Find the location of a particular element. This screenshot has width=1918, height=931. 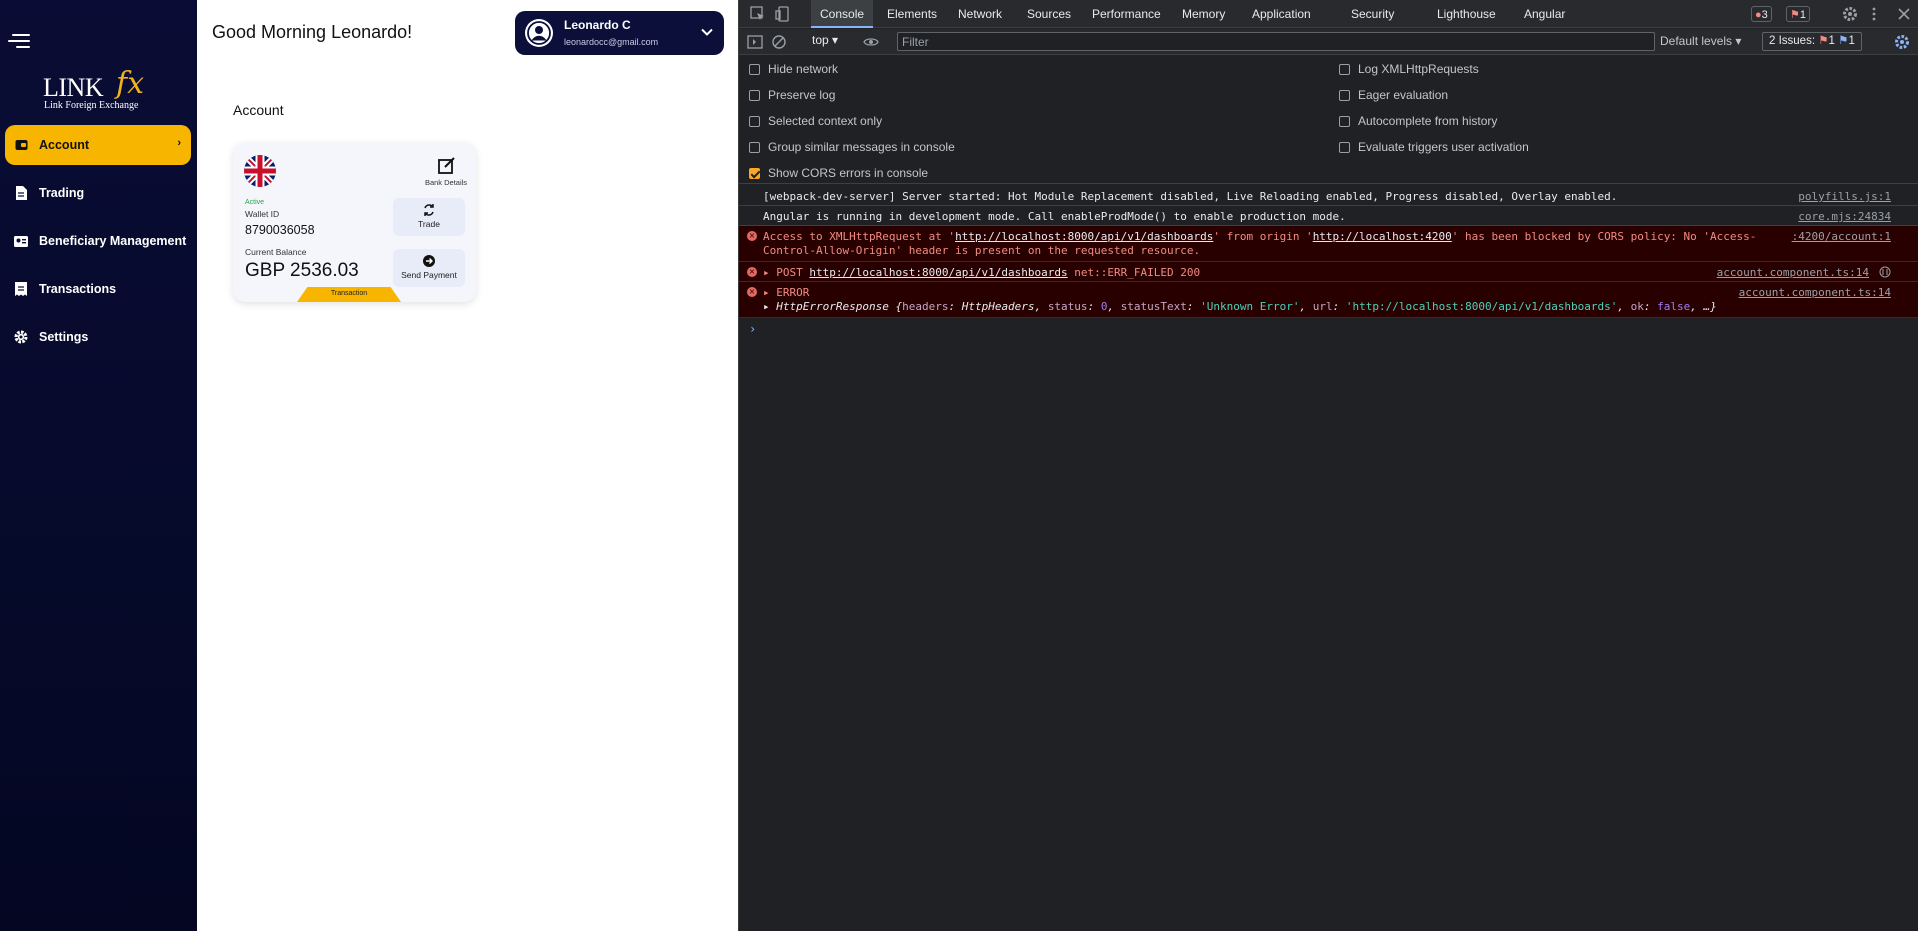

console-settings-gear-icon is located at coordinates (1902, 42).